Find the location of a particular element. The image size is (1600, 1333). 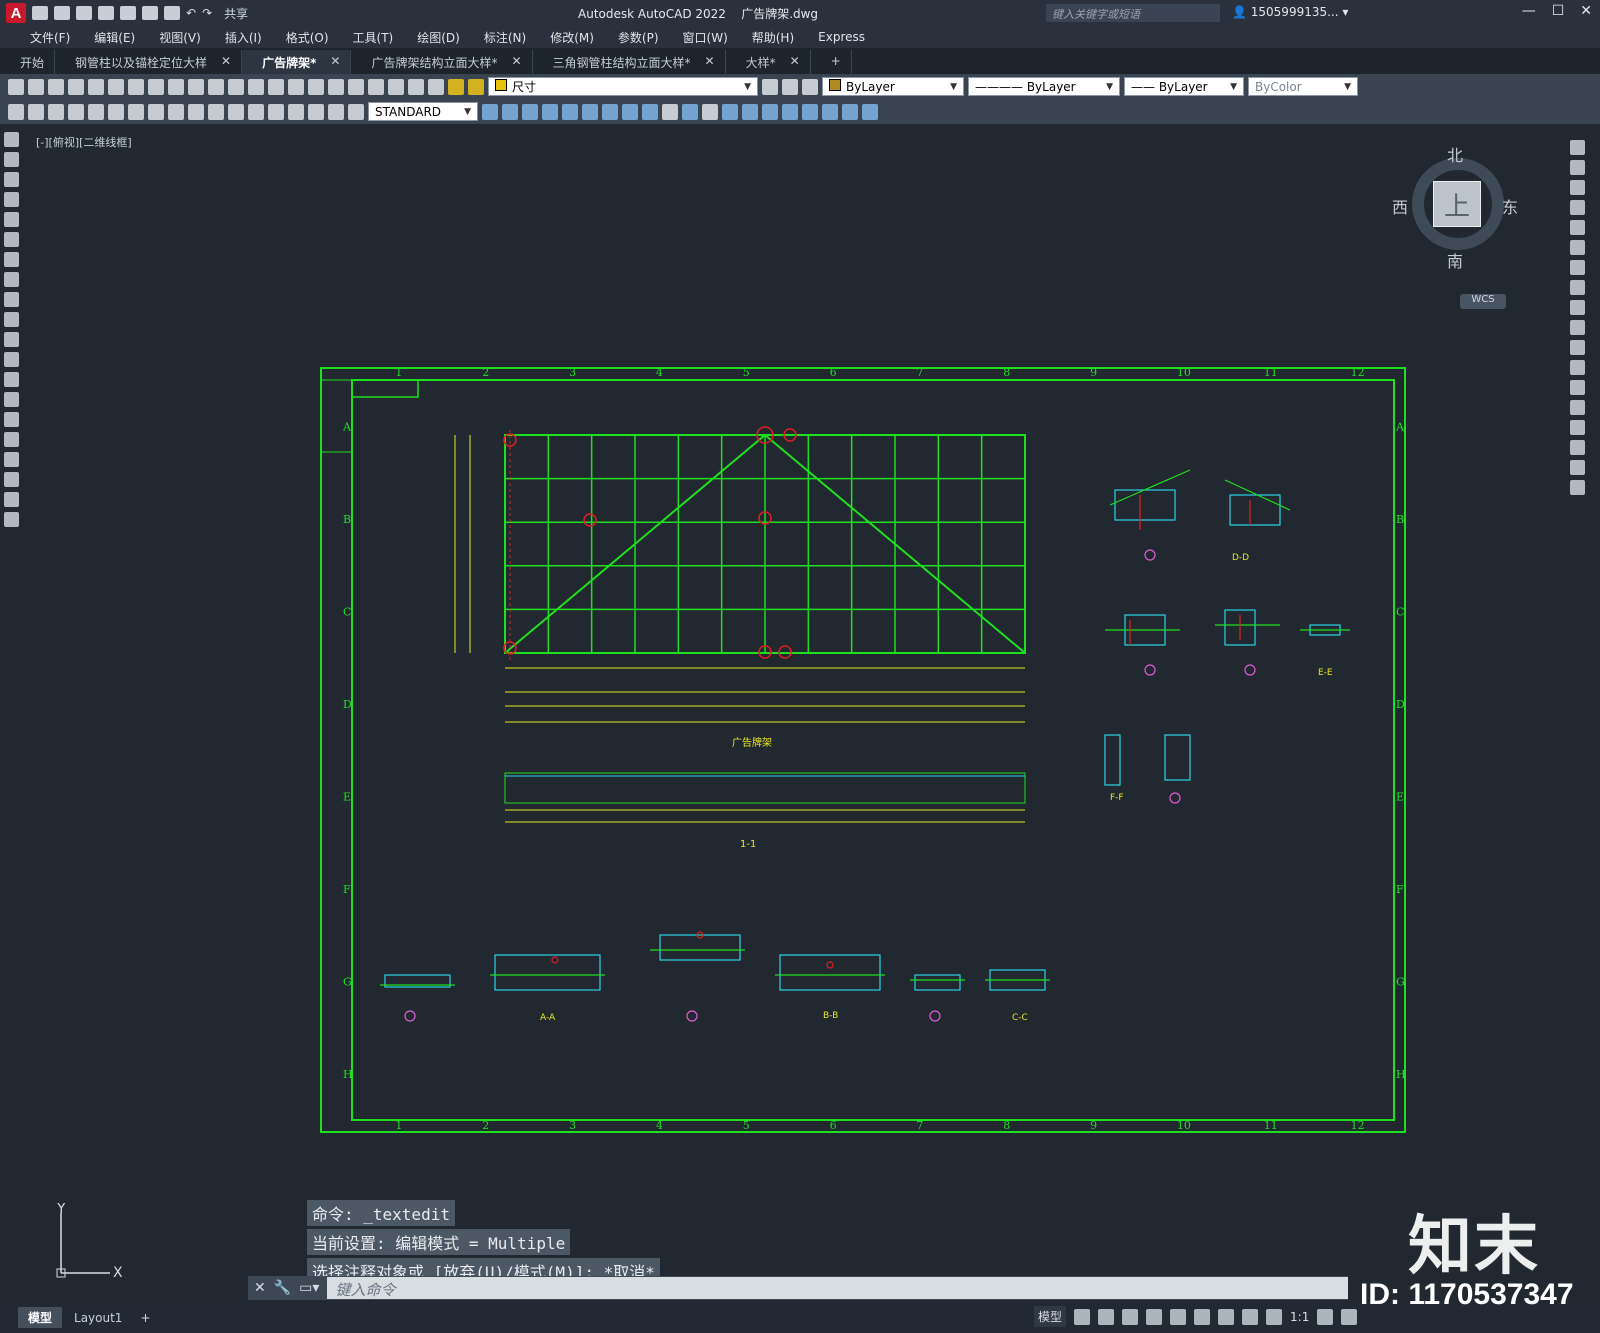

make-current-icon is located at coordinates (770, 86).